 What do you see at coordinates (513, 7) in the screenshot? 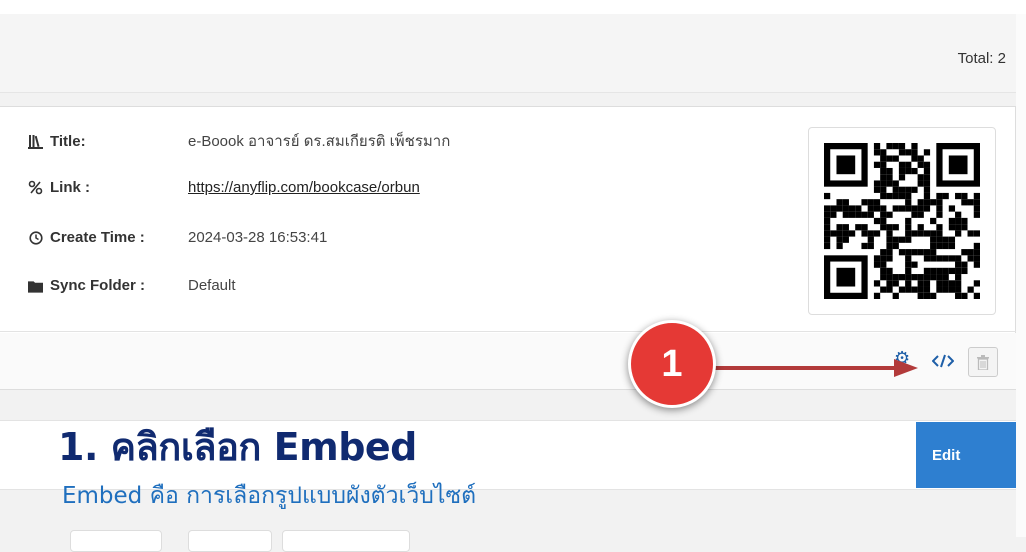
I see `top-strip` at bounding box center [513, 7].